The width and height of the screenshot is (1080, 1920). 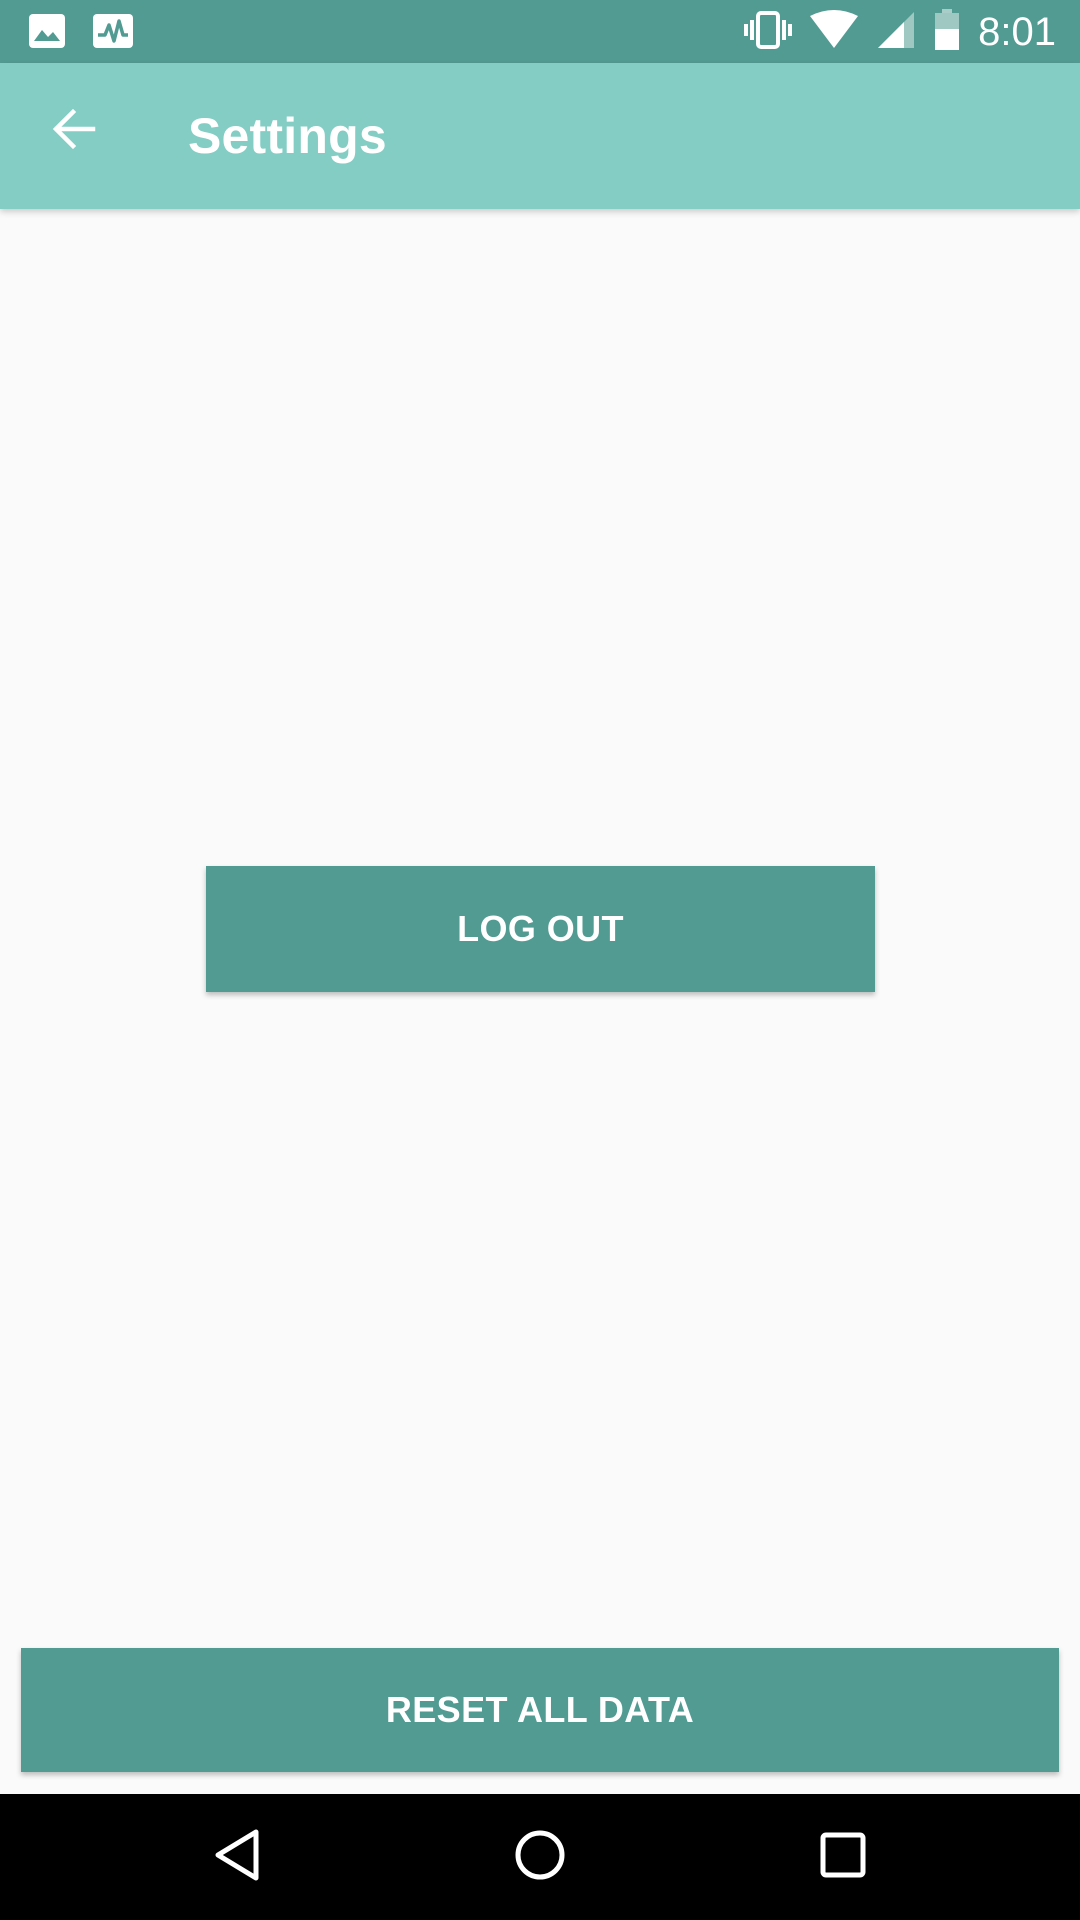 What do you see at coordinates (540, 1710) in the screenshot?
I see `reset-all-data-button: RESET ALL DATA` at bounding box center [540, 1710].